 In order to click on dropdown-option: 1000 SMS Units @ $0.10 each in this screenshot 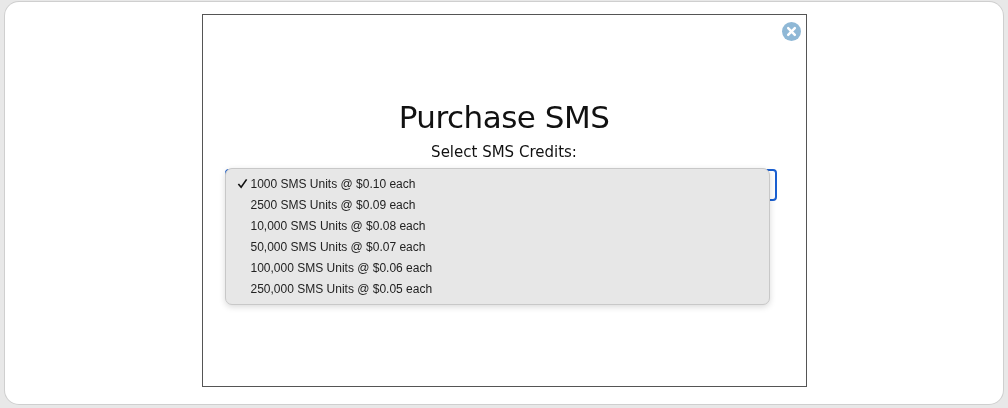, I will do `click(497, 183)`.